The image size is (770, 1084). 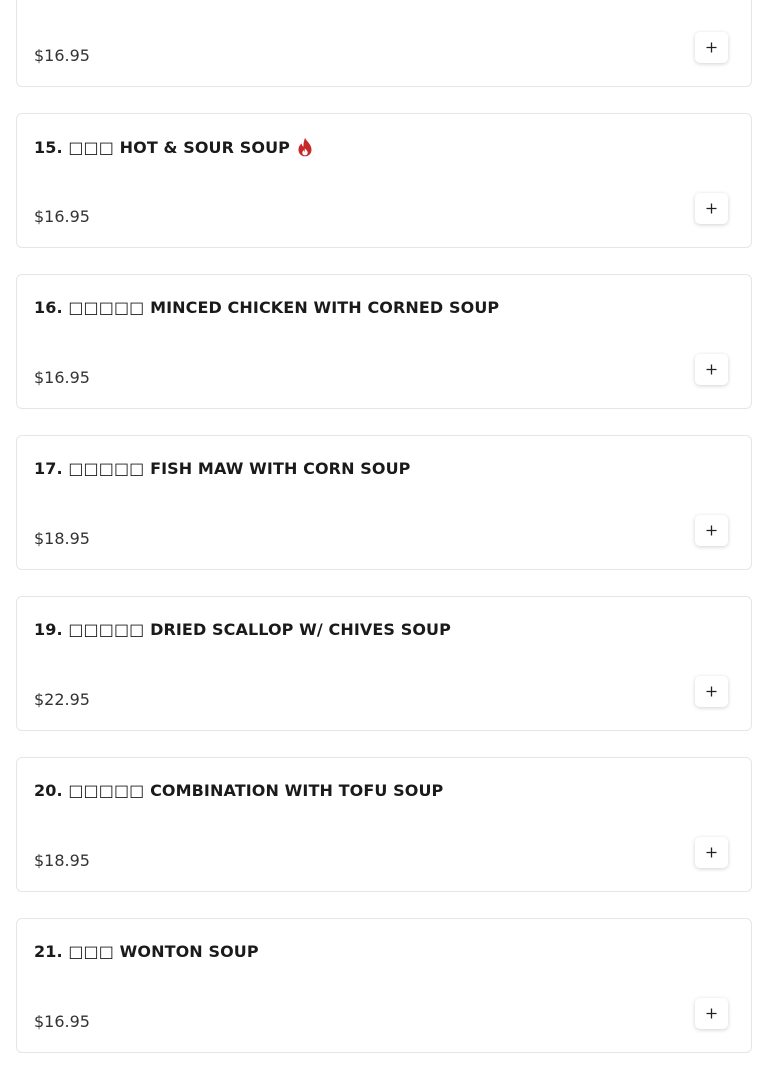 I want to click on item-title-row: 15. □□□ HOT & SOUR SOUP, so click(x=173, y=147).